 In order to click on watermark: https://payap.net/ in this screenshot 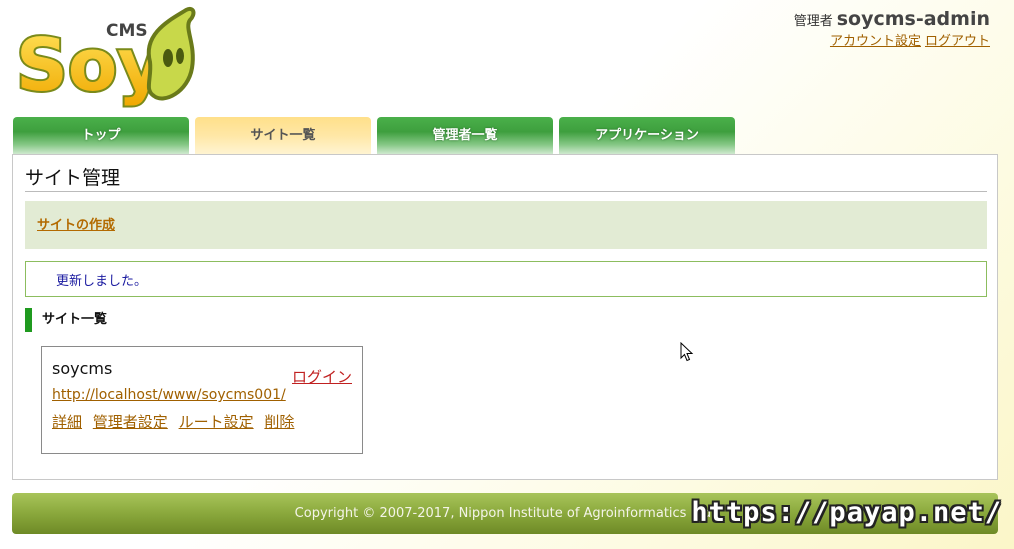, I will do `click(846, 512)`.